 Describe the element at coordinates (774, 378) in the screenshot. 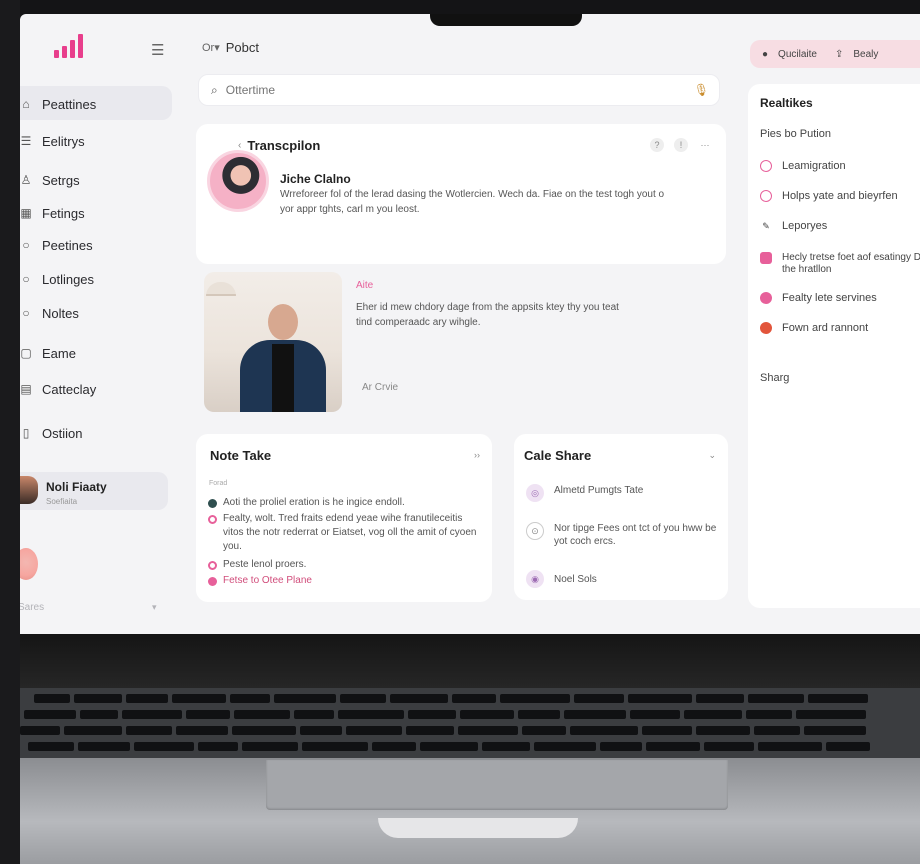

I see `panel-footer: Sharg` at that location.